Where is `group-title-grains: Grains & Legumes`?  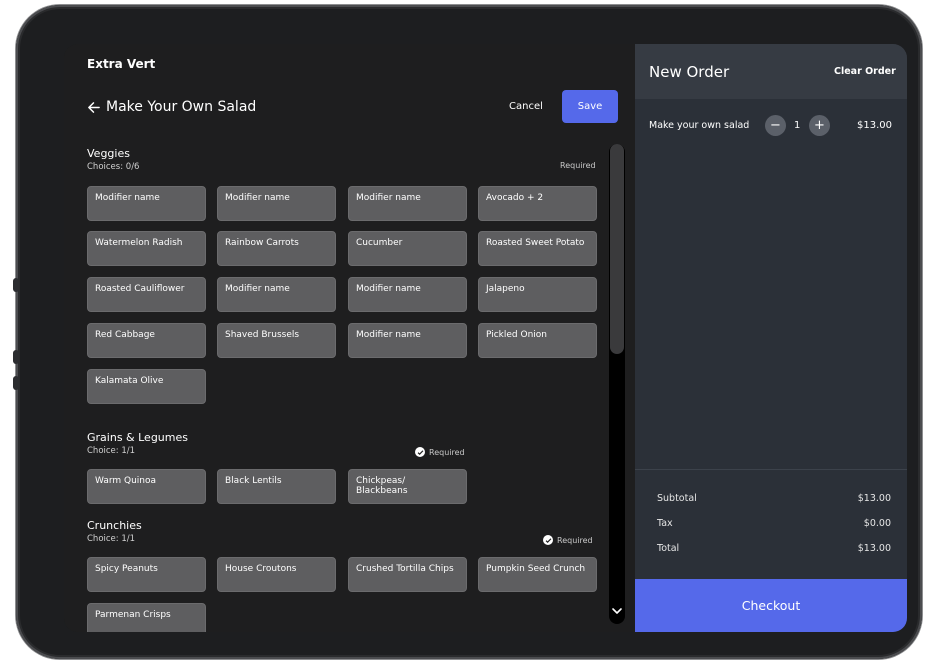
group-title-grains: Grains & Legumes is located at coordinates (137, 437).